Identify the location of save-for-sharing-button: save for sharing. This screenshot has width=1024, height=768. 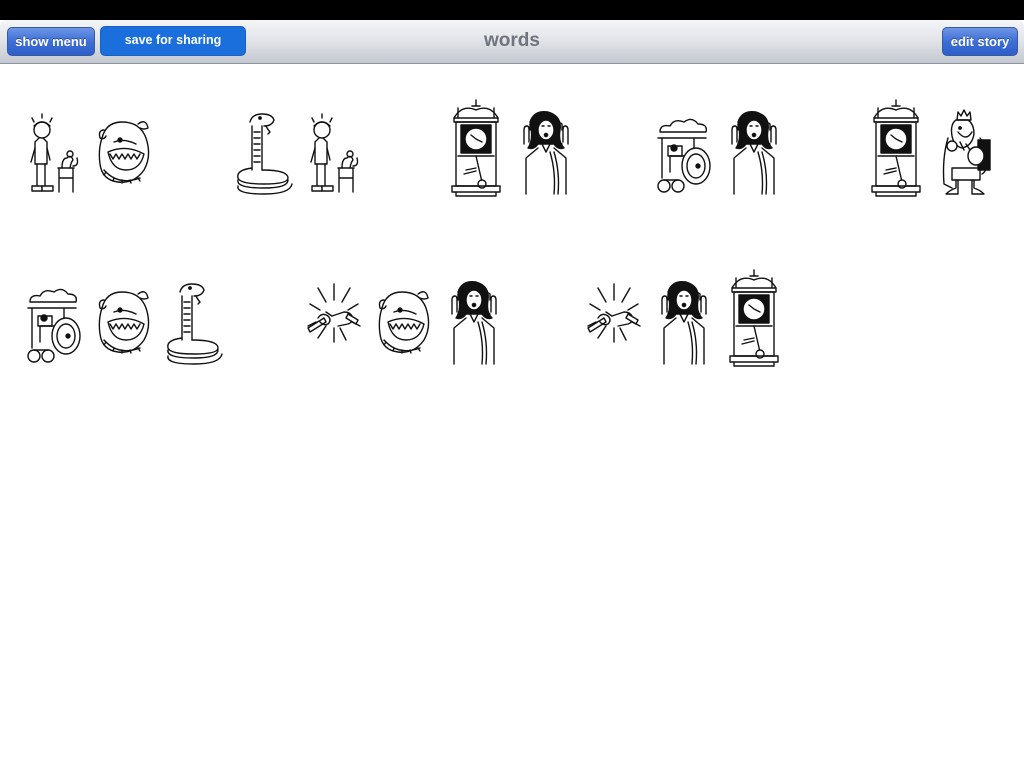
(173, 41).